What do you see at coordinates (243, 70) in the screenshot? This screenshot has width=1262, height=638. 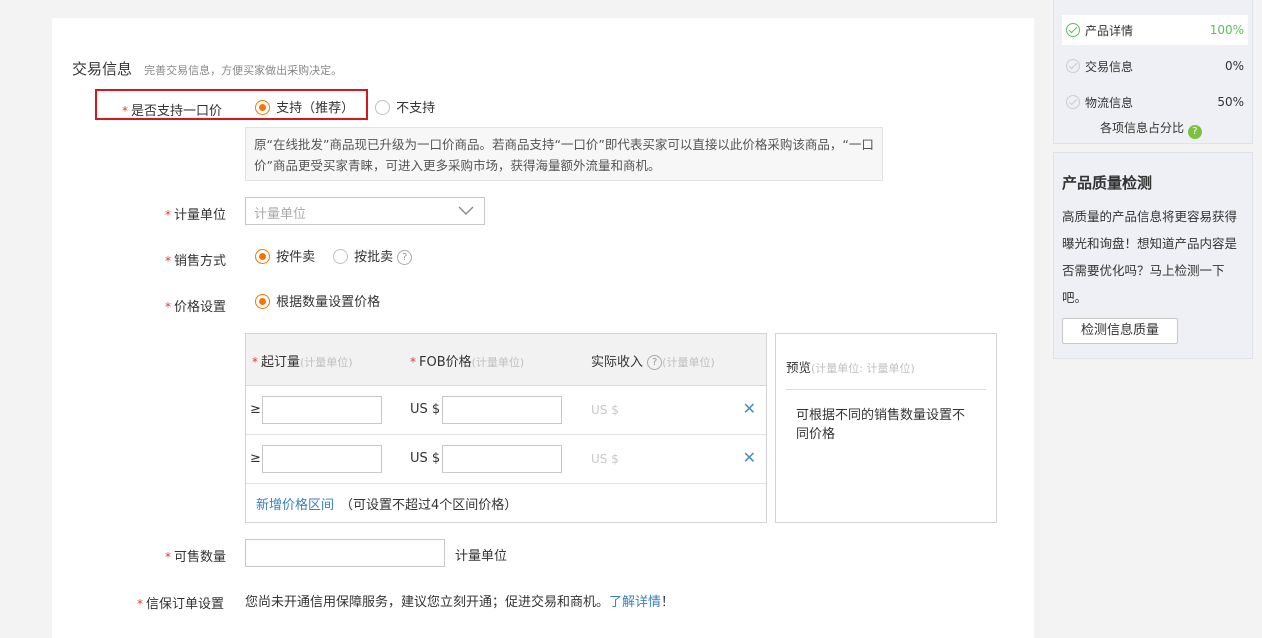 I see `section-subtitle: 完善交易信息，方便买家做出采购决定。` at bounding box center [243, 70].